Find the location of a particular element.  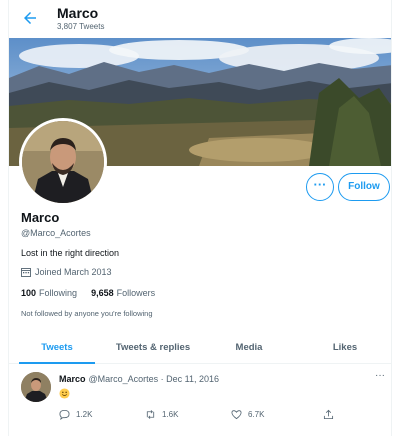

followers-link: 9,658 Followers is located at coordinates (123, 293).